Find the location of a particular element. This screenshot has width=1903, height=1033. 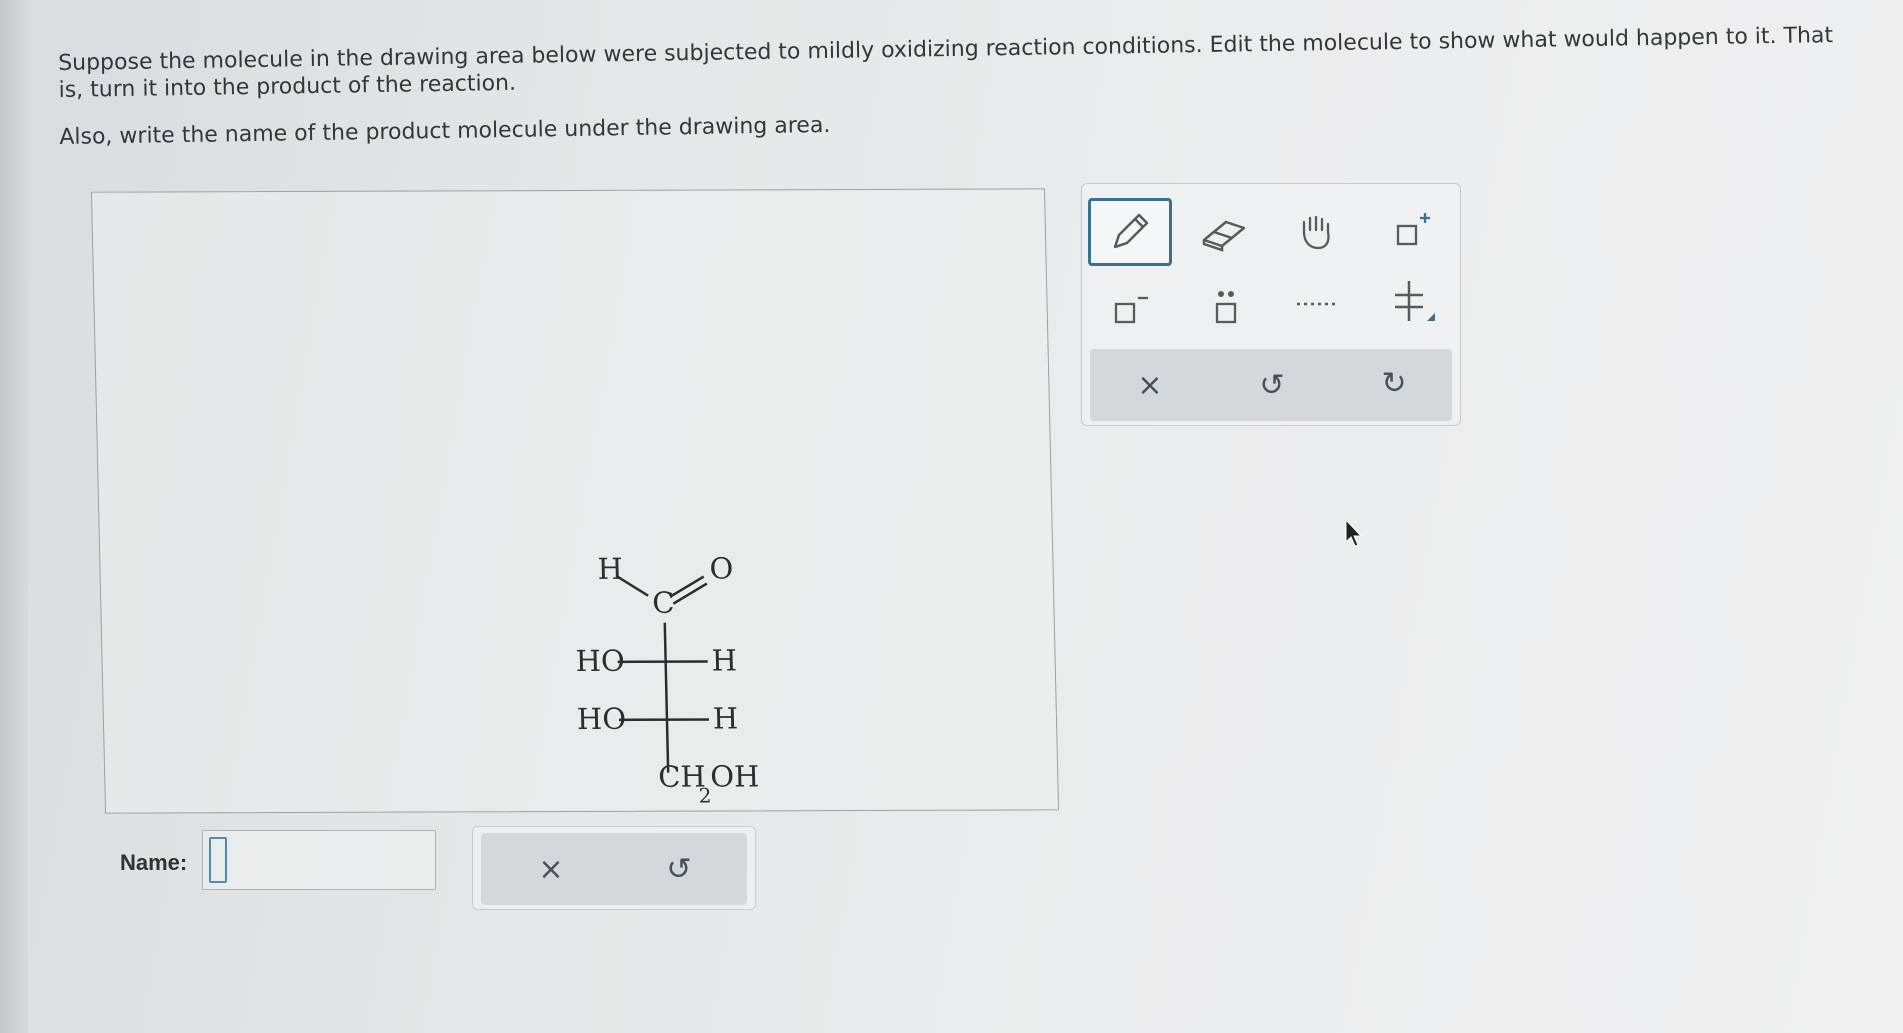

atom-row2-ho: HO is located at coordinates (602, 719).